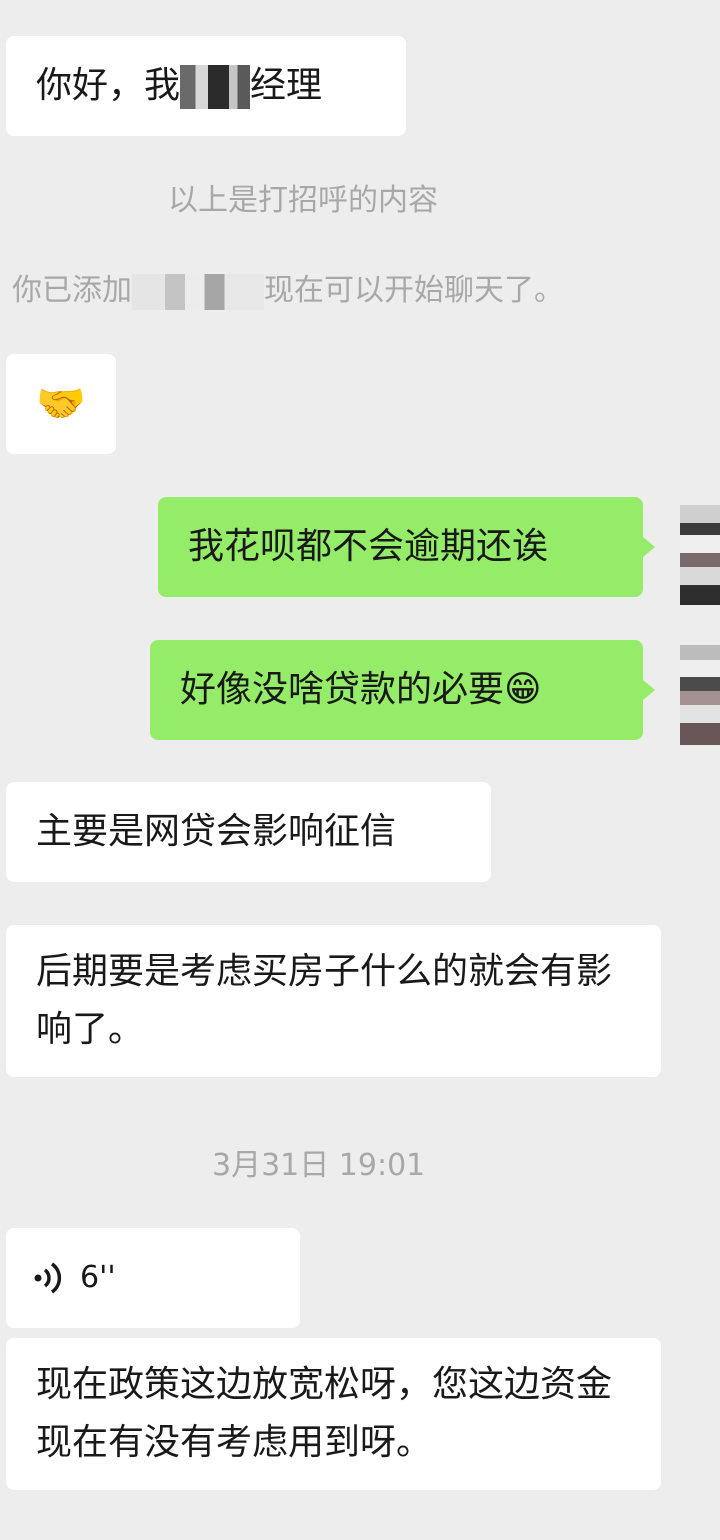  I want to click on voice-message-content: 6'', so click(153, 1278).